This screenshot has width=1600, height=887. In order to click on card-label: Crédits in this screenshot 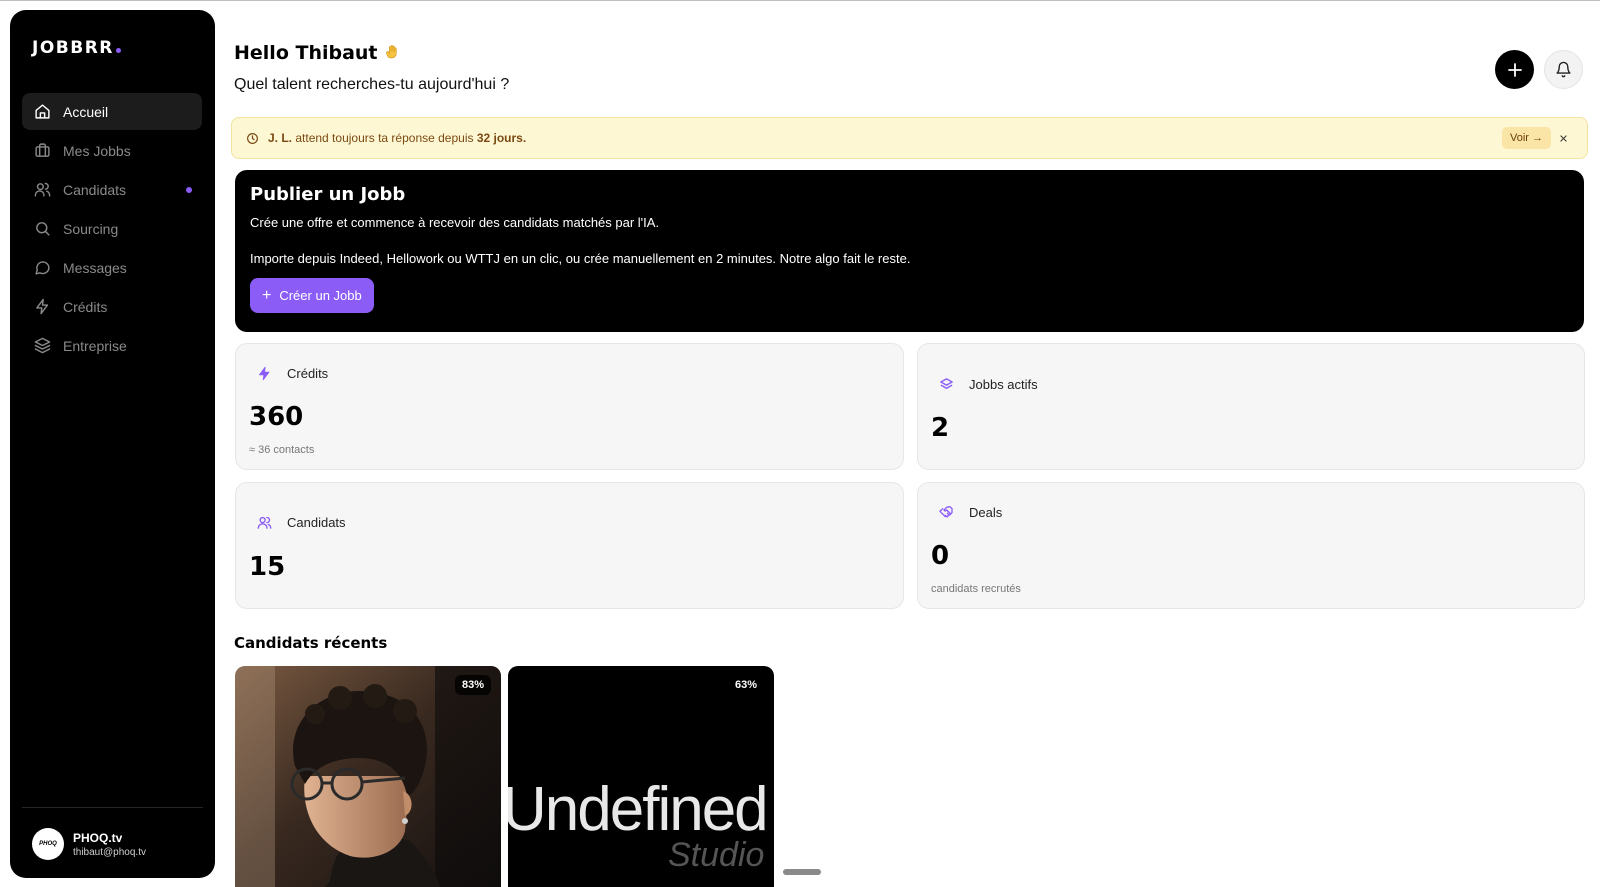, I will do `click(308, 373)`.